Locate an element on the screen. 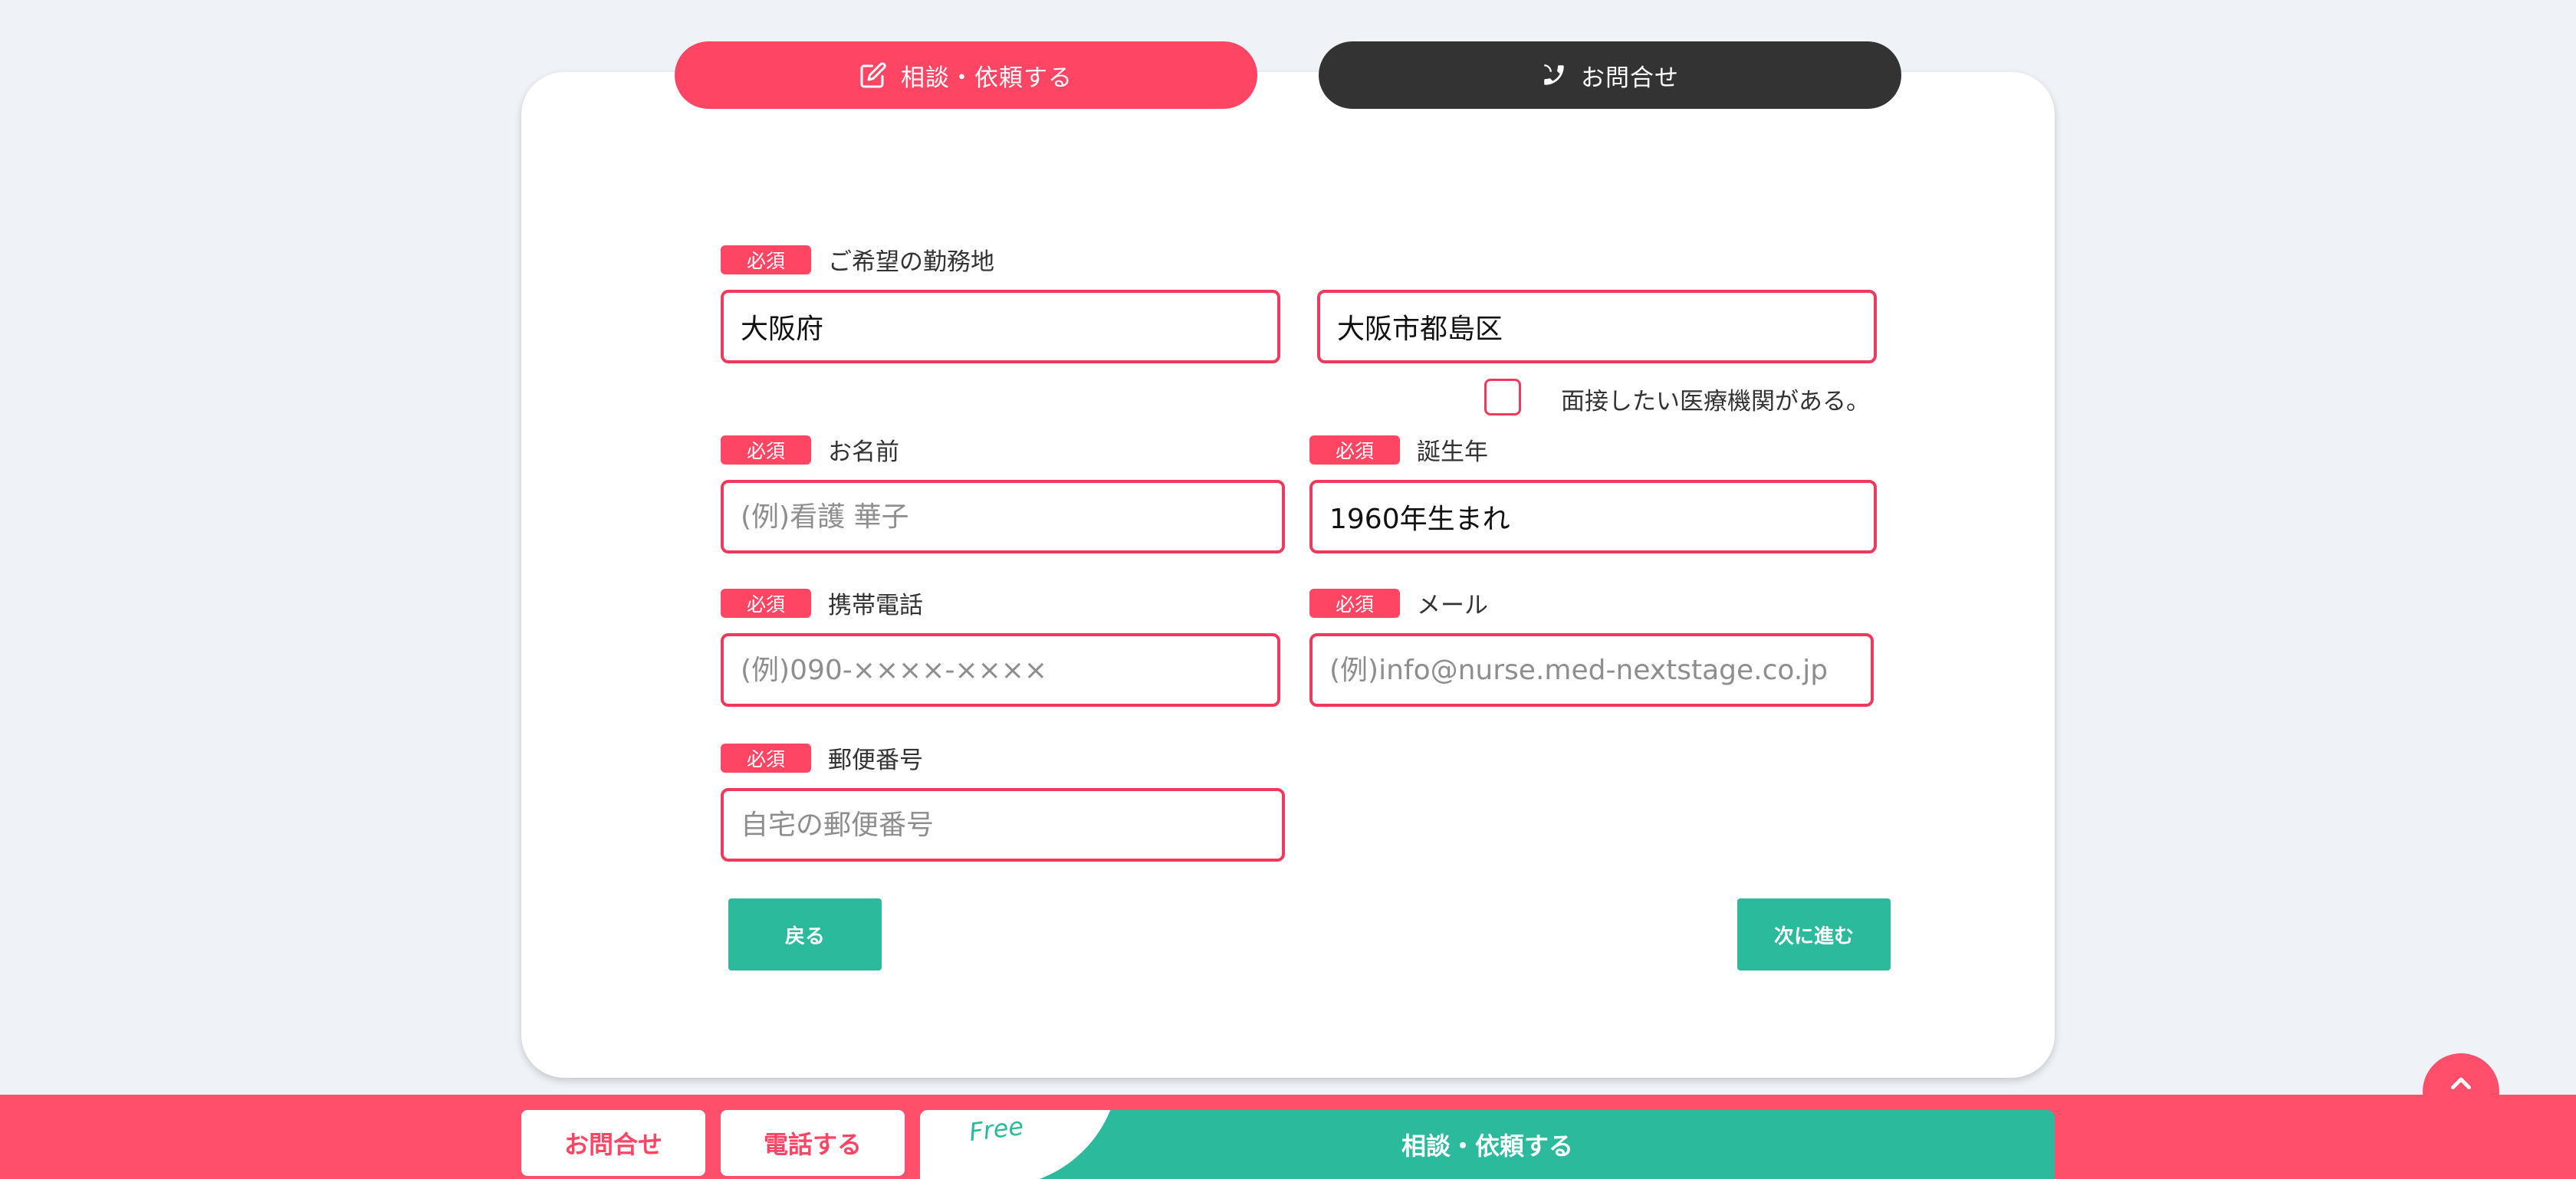  email-field is located at coordinates (1592, 670).